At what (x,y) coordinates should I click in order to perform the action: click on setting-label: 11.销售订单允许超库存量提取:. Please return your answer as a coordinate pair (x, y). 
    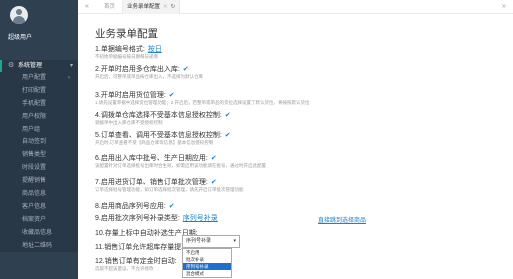
    Looking at the image, I should click on (143, 247).